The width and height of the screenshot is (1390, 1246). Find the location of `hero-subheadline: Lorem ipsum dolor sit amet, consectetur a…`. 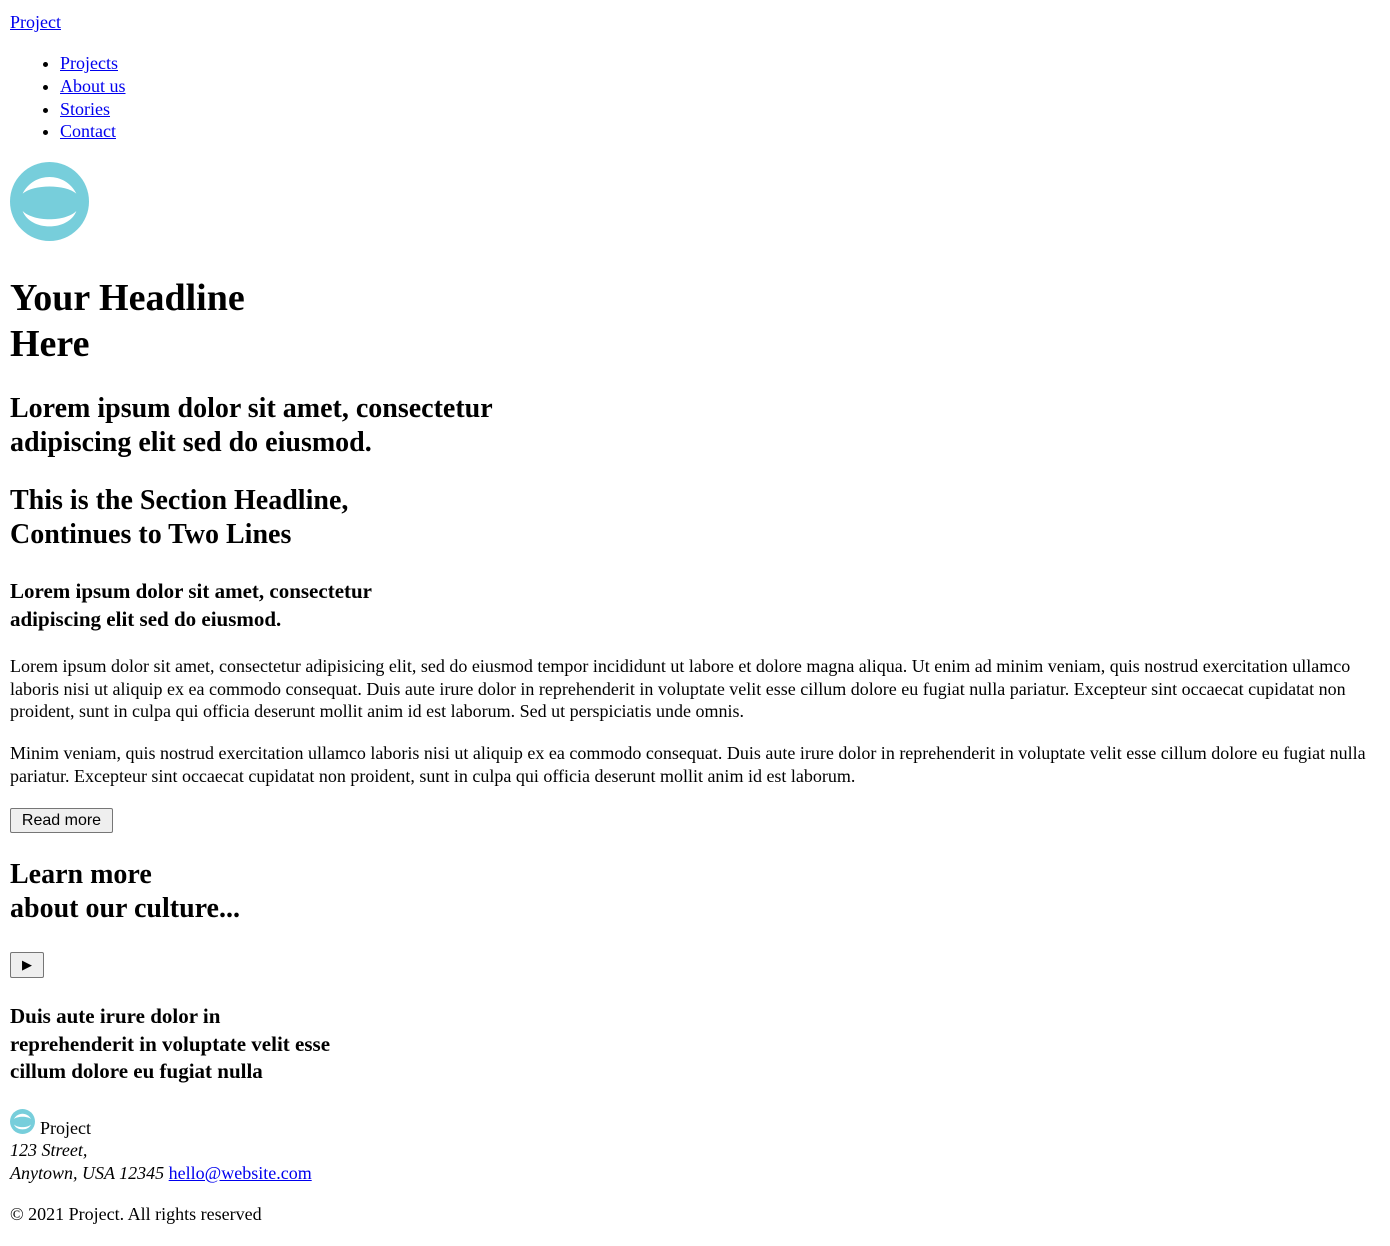

hero-subheadline: Lorem ipsum dolor sit amet, consectetur a… is located at coordinates (251, 425).